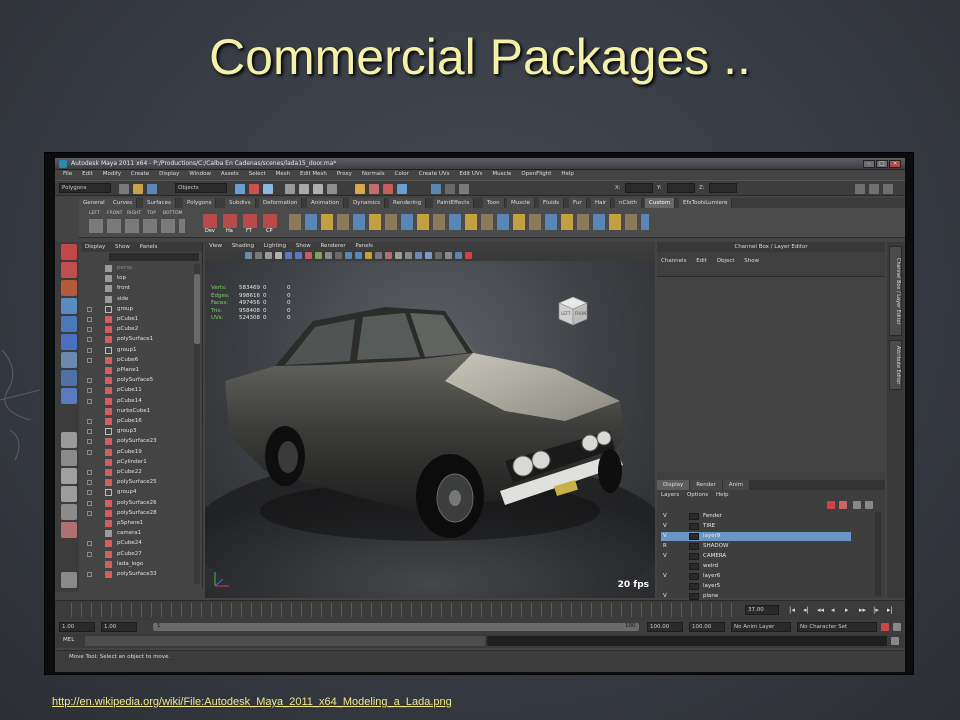  What do you see at coordinates (756, 576) in the screenshot?
I see `layer-row: Vlayer6` at bounding box center [756, 576].